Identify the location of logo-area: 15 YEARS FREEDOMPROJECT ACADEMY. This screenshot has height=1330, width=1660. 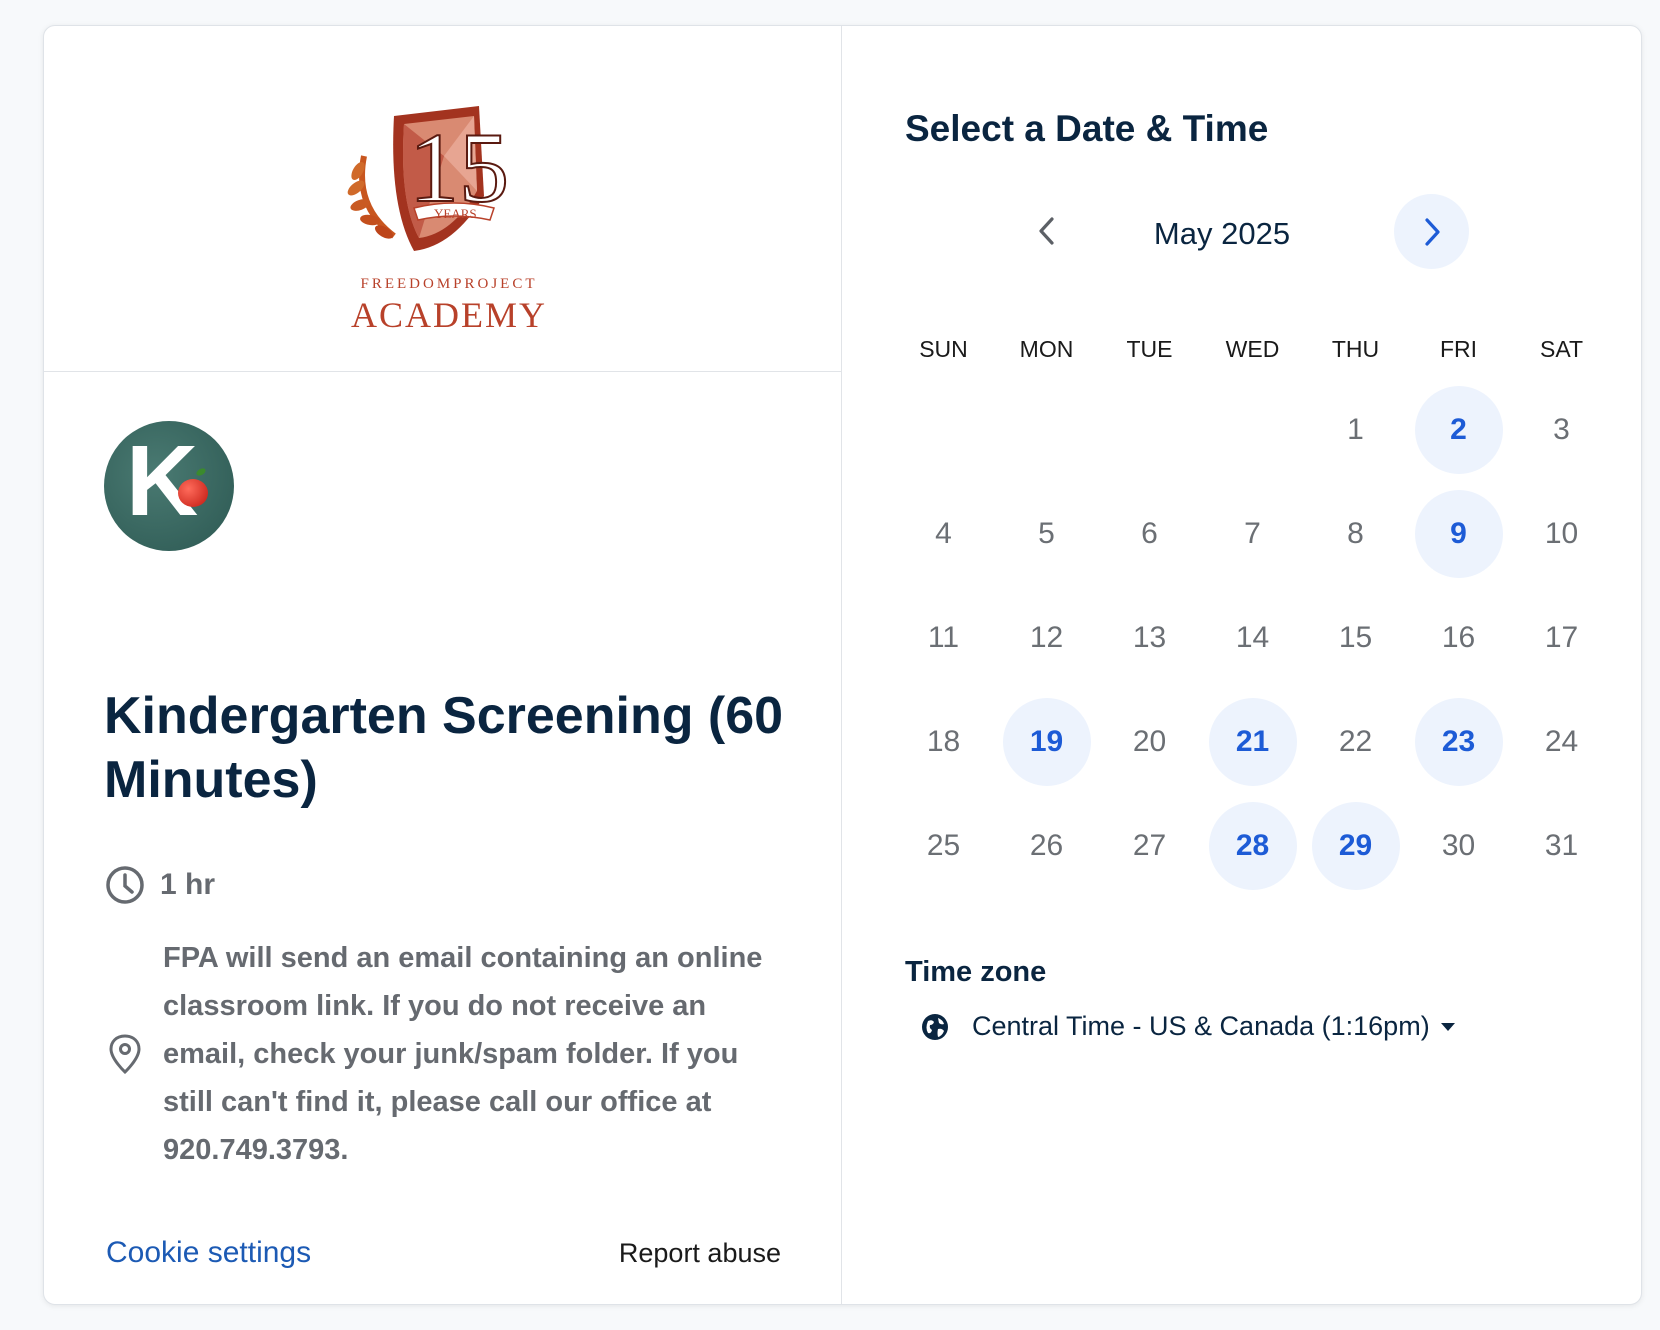
(442, 199).